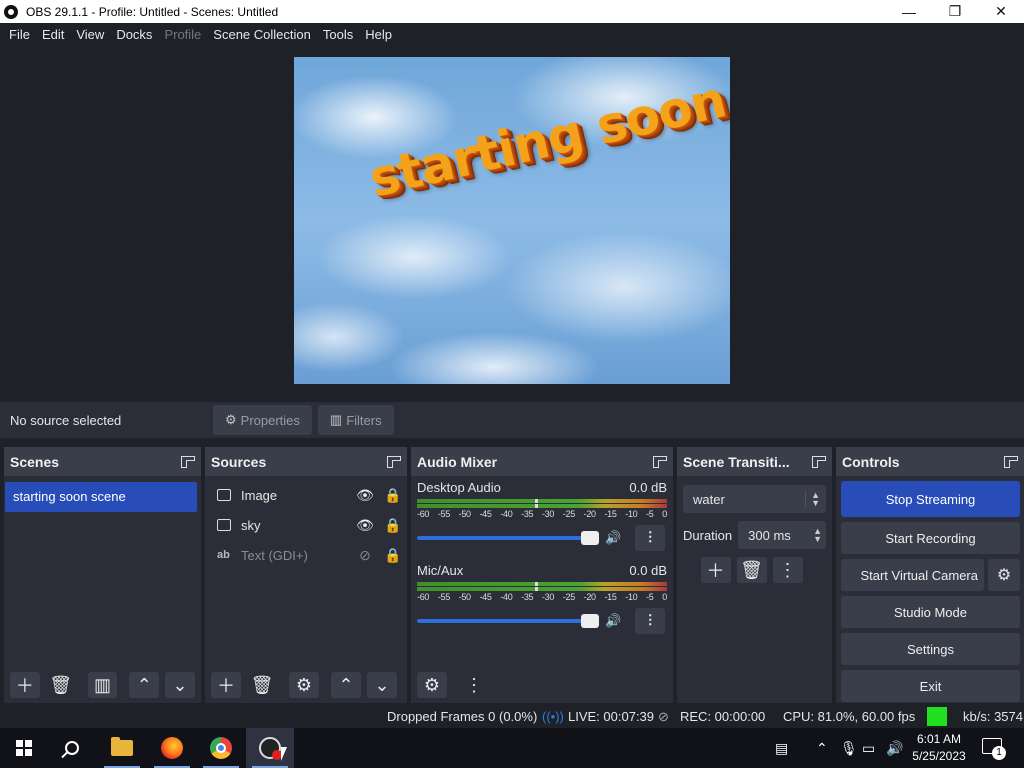 Image resolution: width=1024 pixels, height=768 pixels. Describe the element at coordinates (221, 748) in the screenshot. I see `chrome-icon` at that location.